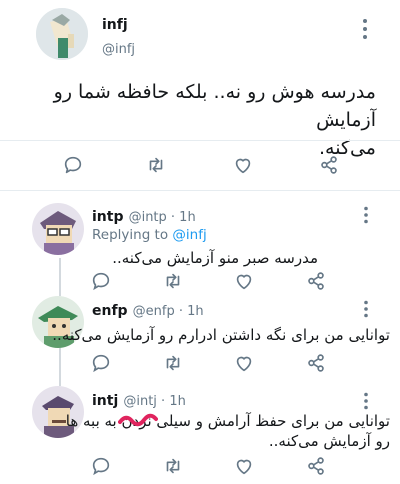 The height and width of the screenshot is (484, 400). Describe the element at coordinates (115, 25) in the screenshot. I see `author-name: infj` at that location.